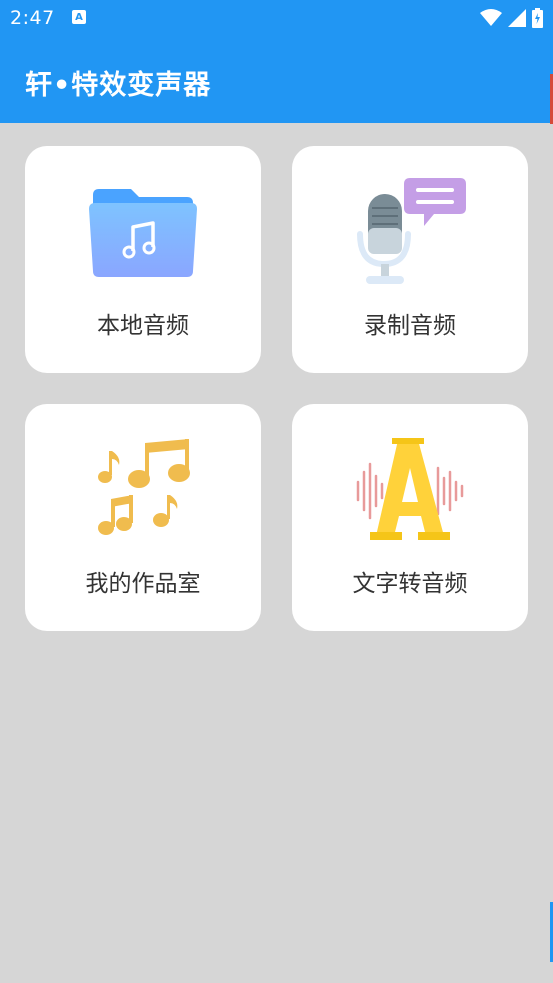  What do you see at coordinates (411, 231) in the screenshot?
I see `microphone-chat-icon` at bounding box center [411, 231].